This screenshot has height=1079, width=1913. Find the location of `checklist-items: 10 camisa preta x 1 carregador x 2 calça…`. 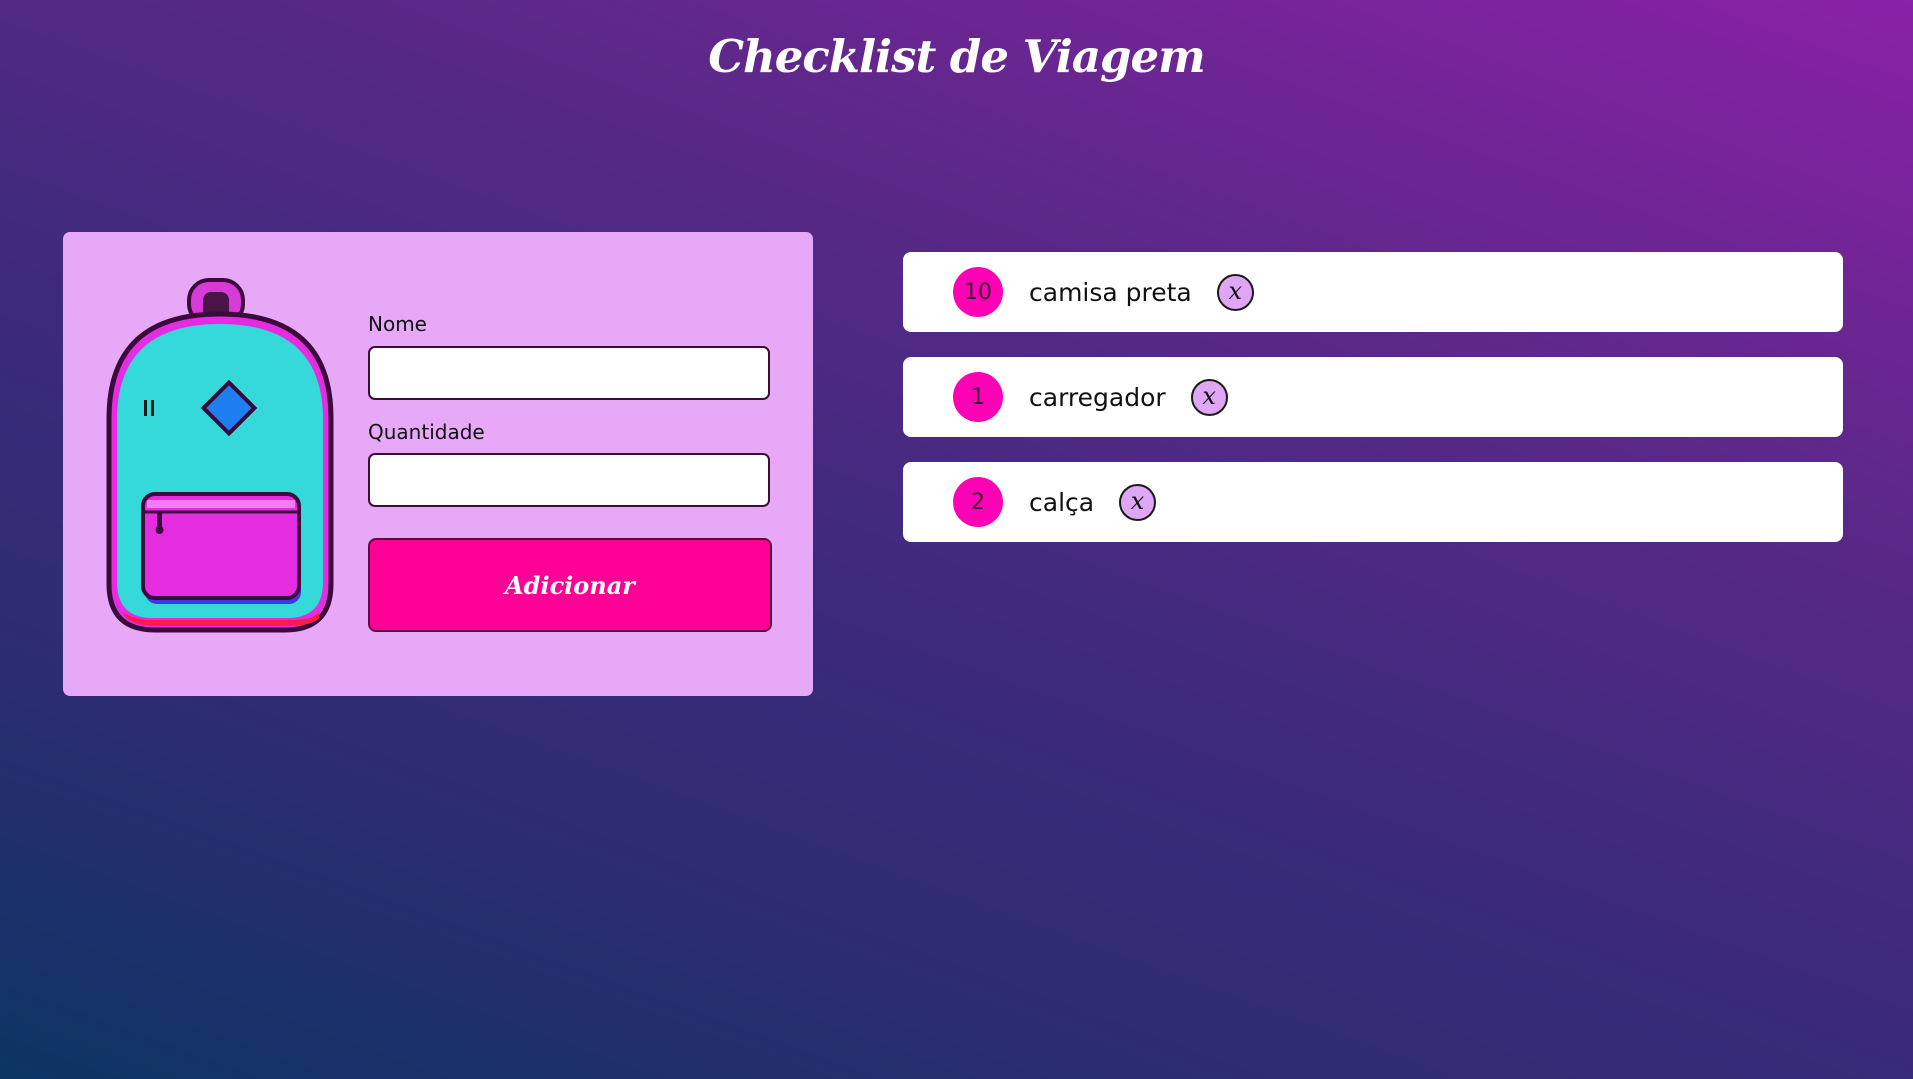

checklist-items: 10 camisa preta x 1 carregador x 2 calça… is located at coordinates (1373, 409).